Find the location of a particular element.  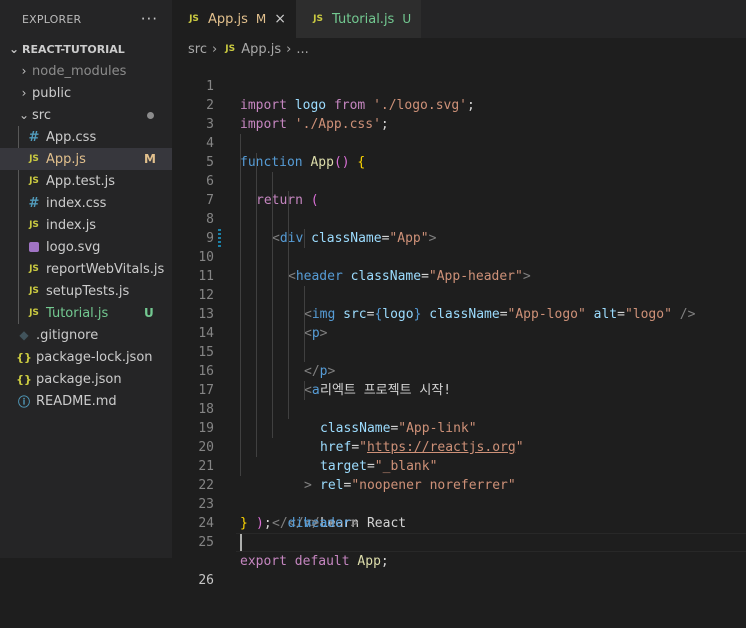

tree-item-index-css: # index.css is located at coordinates (86, 203).